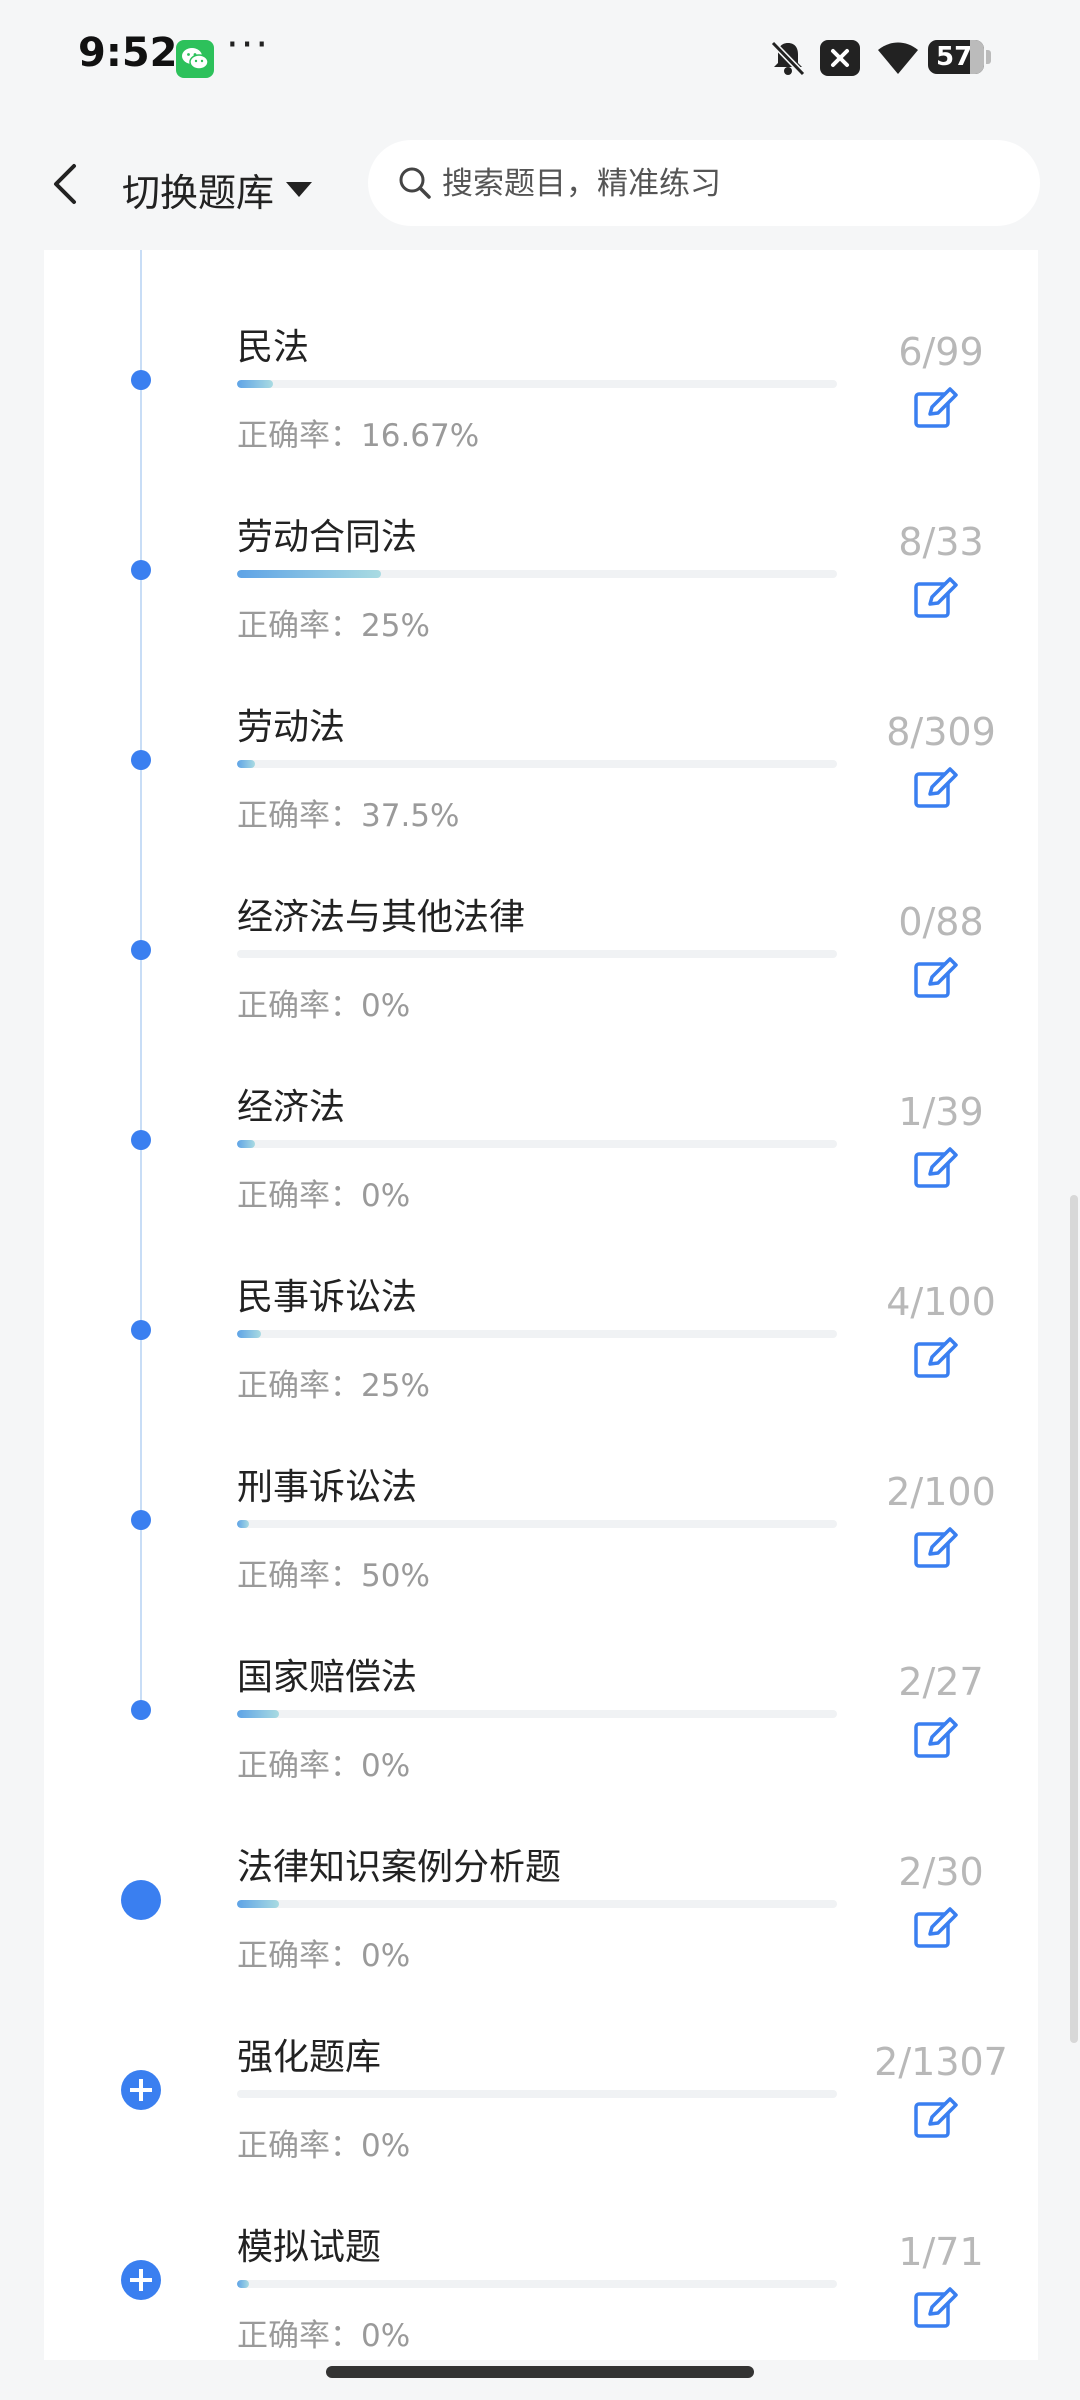 The width and height of the screenshot is (1080, 2400). Describe the element at coordinates (273, 347) in the screenshot. I see `item-title: 民法` at that location.